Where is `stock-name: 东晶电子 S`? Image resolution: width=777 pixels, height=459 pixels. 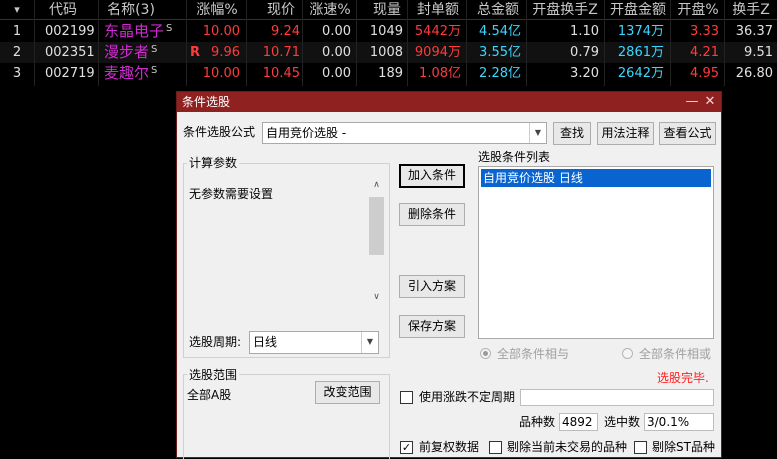
stock-name: 东晶电子 S is located at coordinates (138, 31).